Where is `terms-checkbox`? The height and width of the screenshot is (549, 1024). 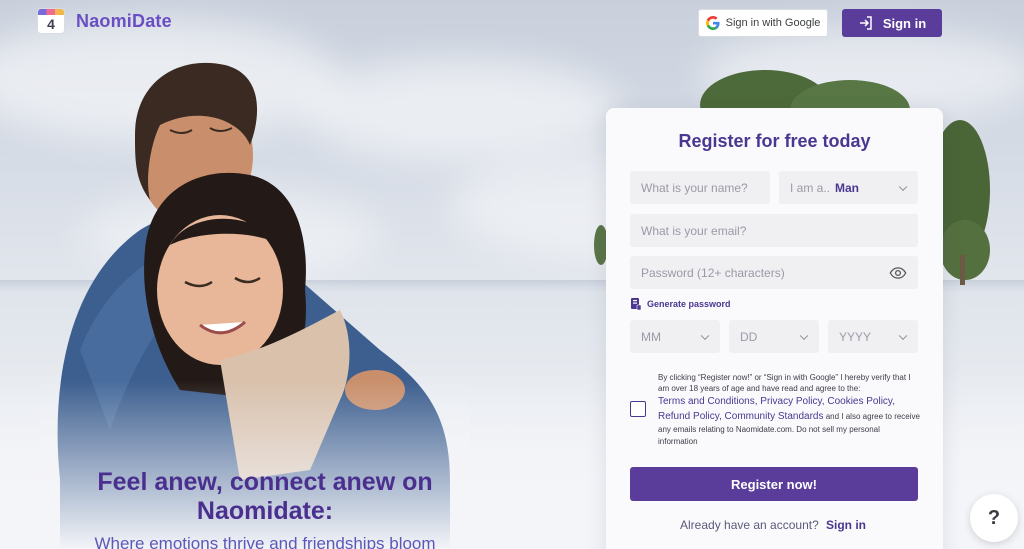
terms-checkbox is located at coordinates (638, 409).